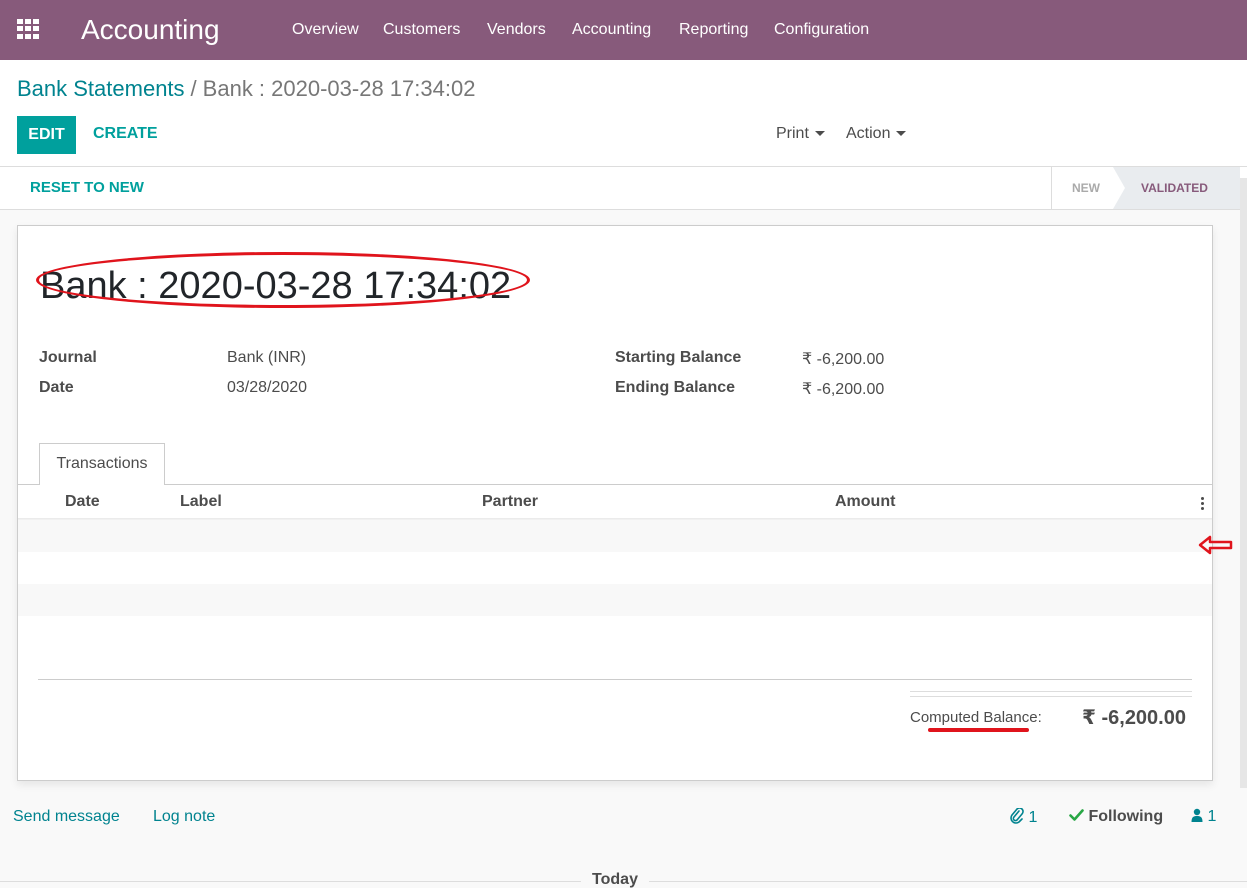 The image size is (1247, 888). I want to click on ending-balance-label: Ending Balance, so click(675, 387).